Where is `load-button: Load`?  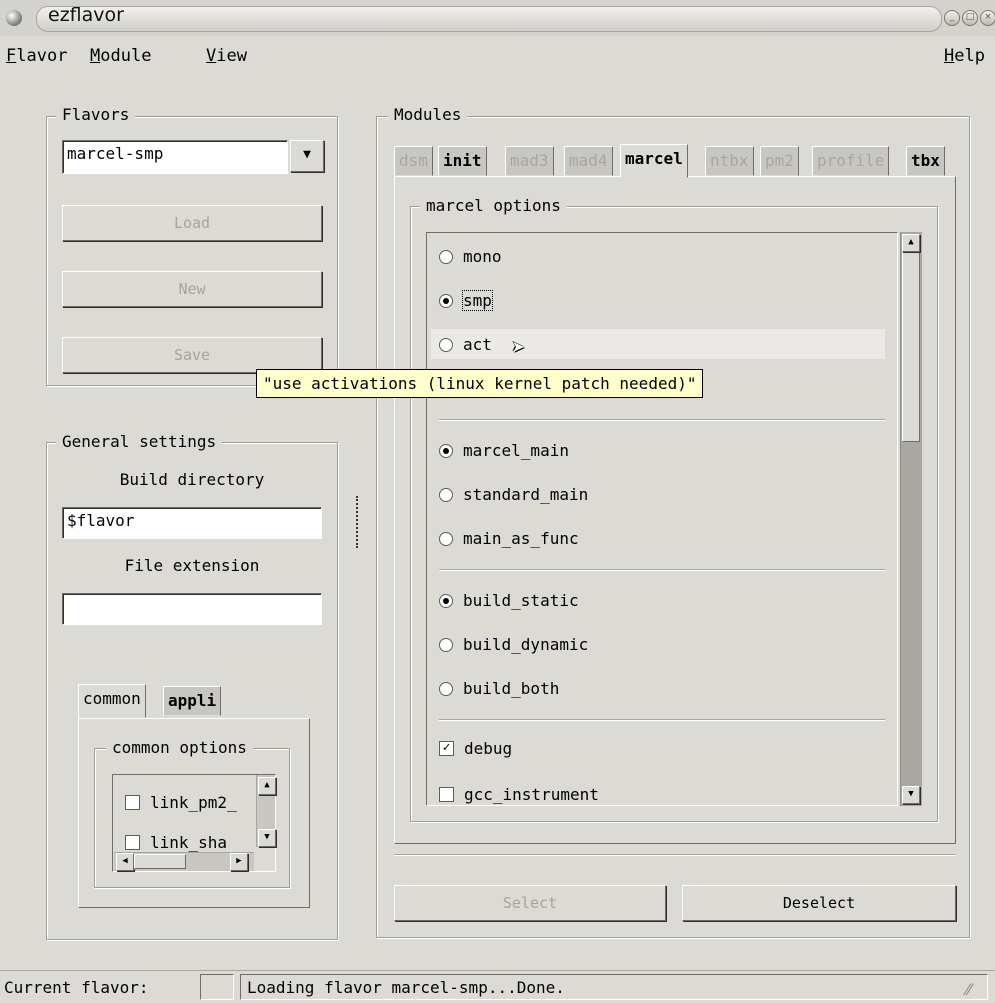
load-button: Load is located at coordinates (192, 223).